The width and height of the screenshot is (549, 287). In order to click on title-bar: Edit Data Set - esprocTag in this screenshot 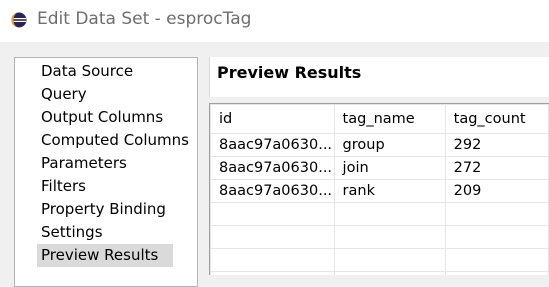, I will do `click(274, 21)`.